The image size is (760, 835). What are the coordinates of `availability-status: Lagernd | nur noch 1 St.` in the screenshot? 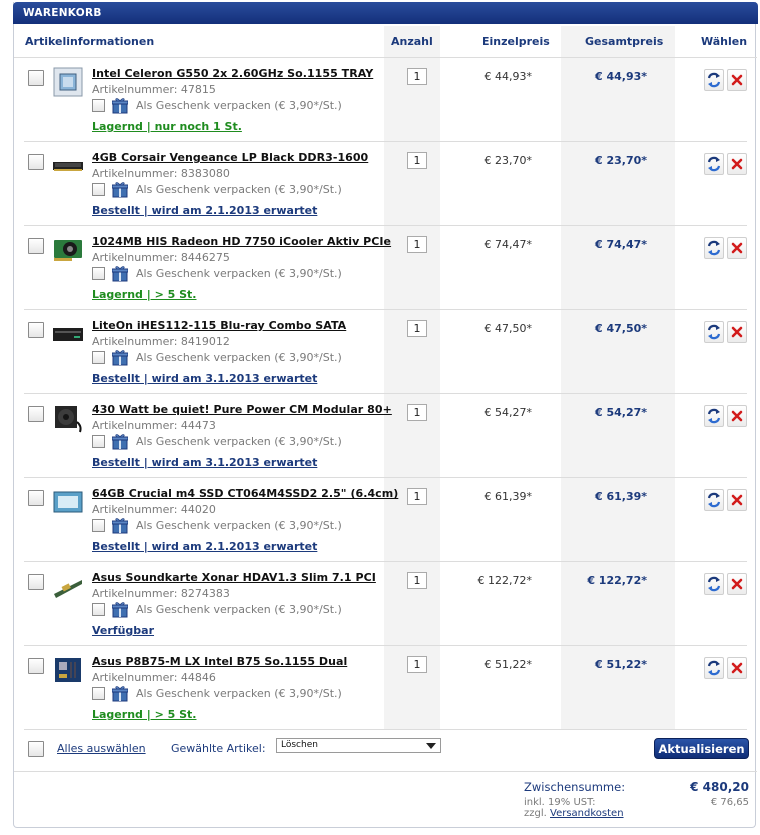 It's located at (167, 126).